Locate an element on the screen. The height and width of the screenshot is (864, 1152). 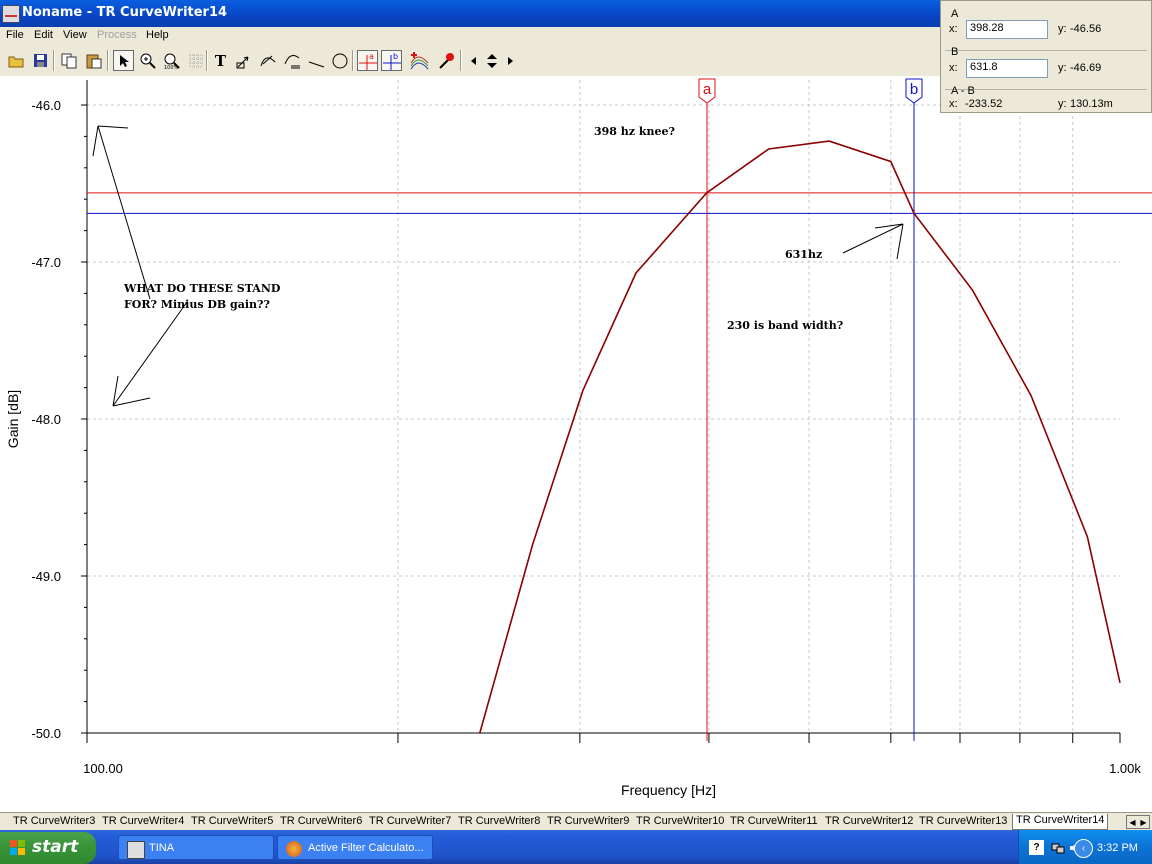
menu-help: Help is located at coordinates (157, 35).